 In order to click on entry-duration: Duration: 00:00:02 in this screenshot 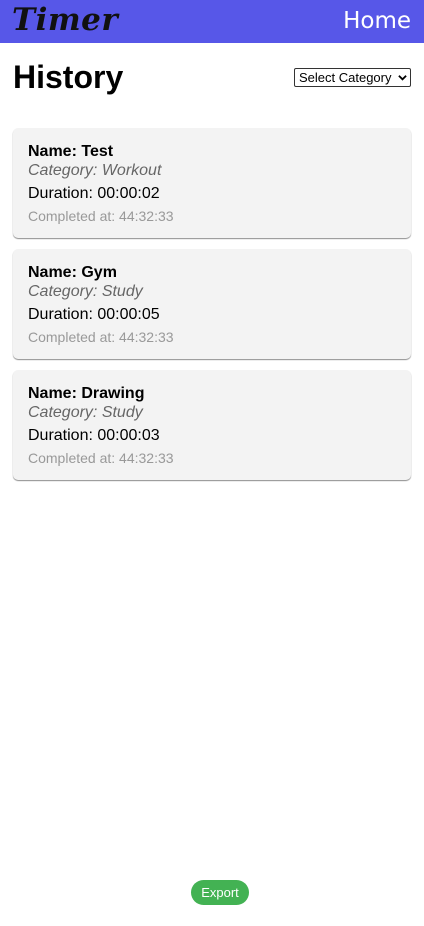, I will do `click(94, 193)`.